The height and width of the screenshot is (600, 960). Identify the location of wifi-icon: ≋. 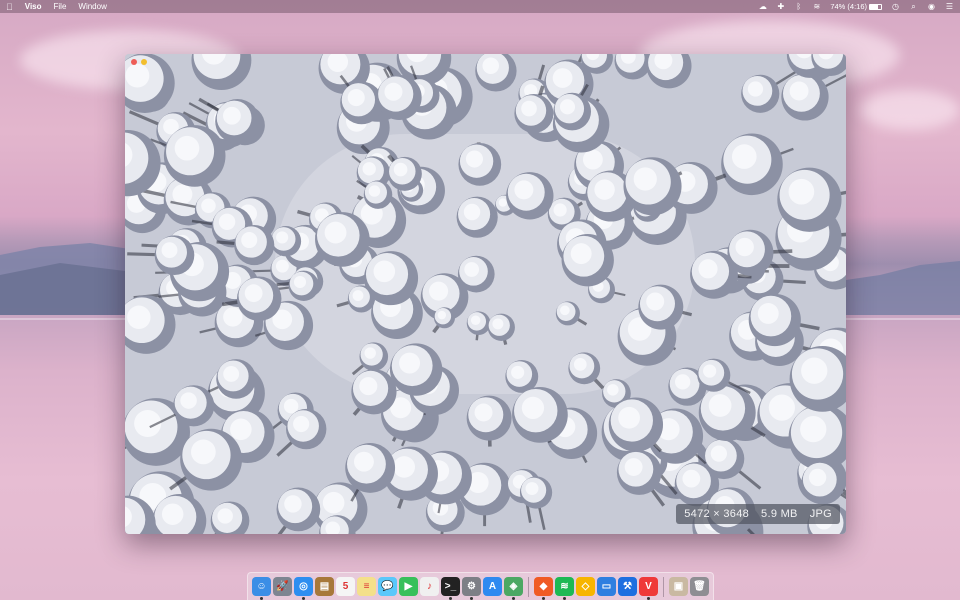
(816, 6).